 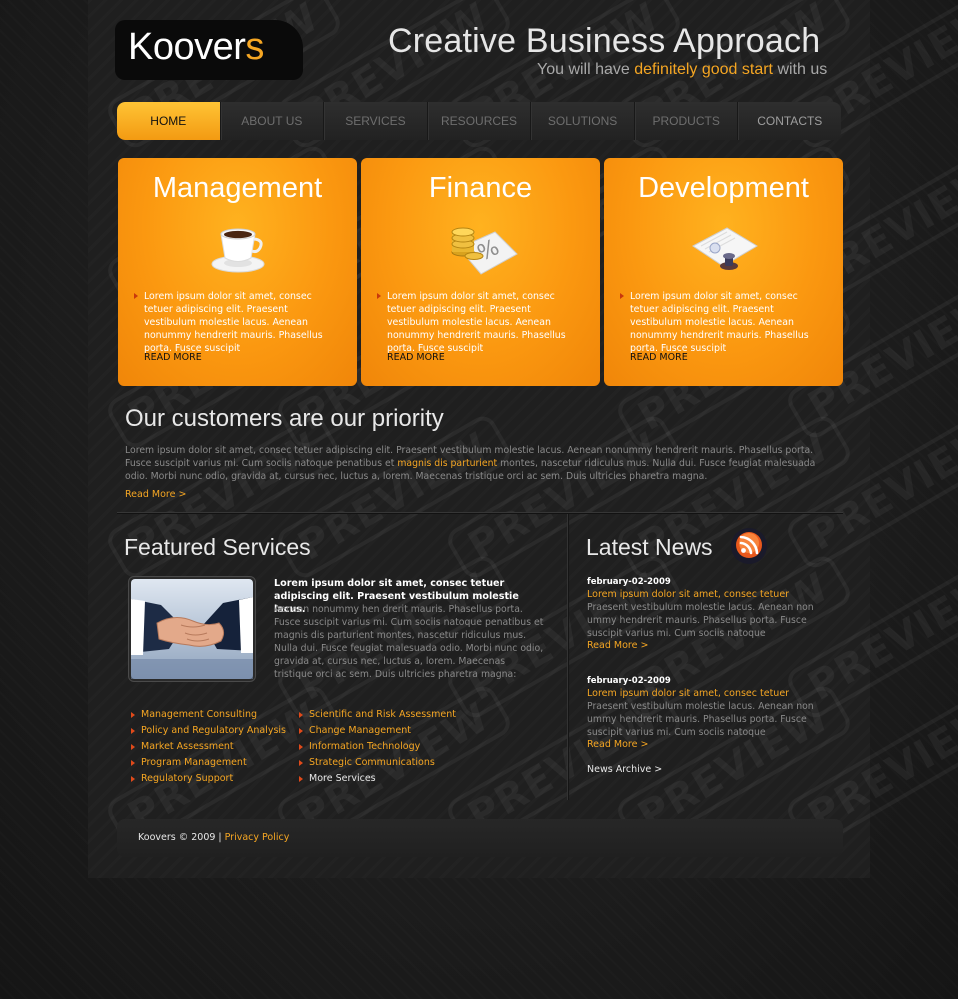 What do you see at coordinates (257, 837) in the screenshot?
I see `privacy-policy-link: Privacy Policy` at bounding box center [257, 837].